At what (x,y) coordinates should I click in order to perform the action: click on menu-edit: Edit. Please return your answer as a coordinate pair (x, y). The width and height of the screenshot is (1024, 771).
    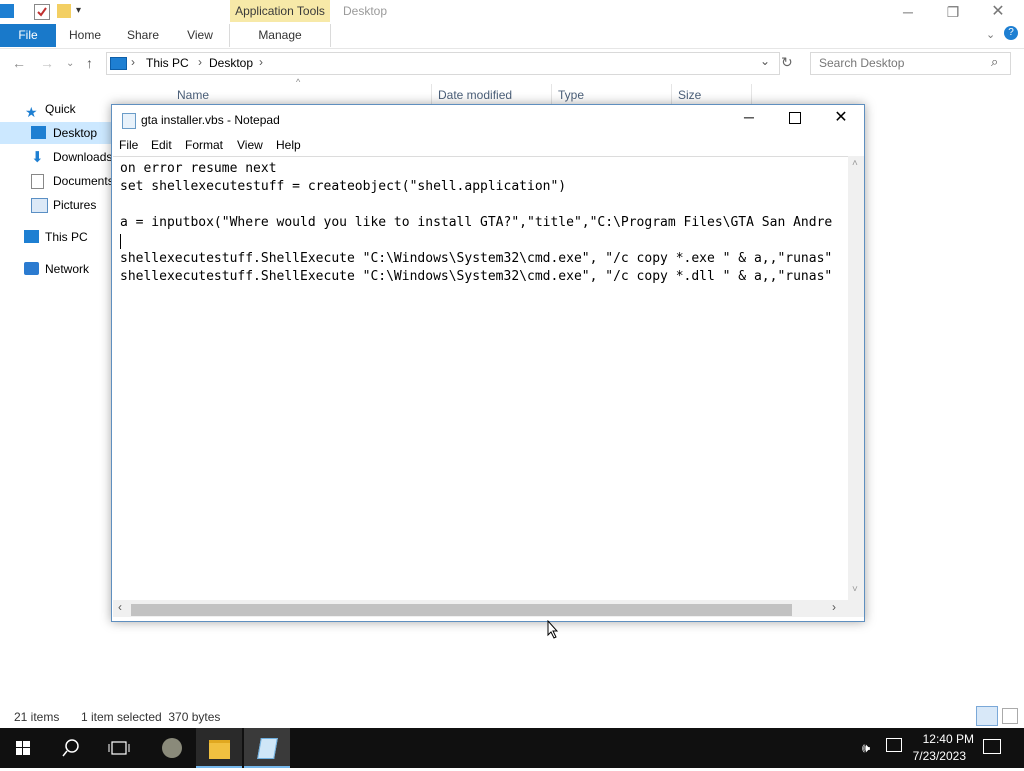
    Looking at the image, I should click on (161, 145).